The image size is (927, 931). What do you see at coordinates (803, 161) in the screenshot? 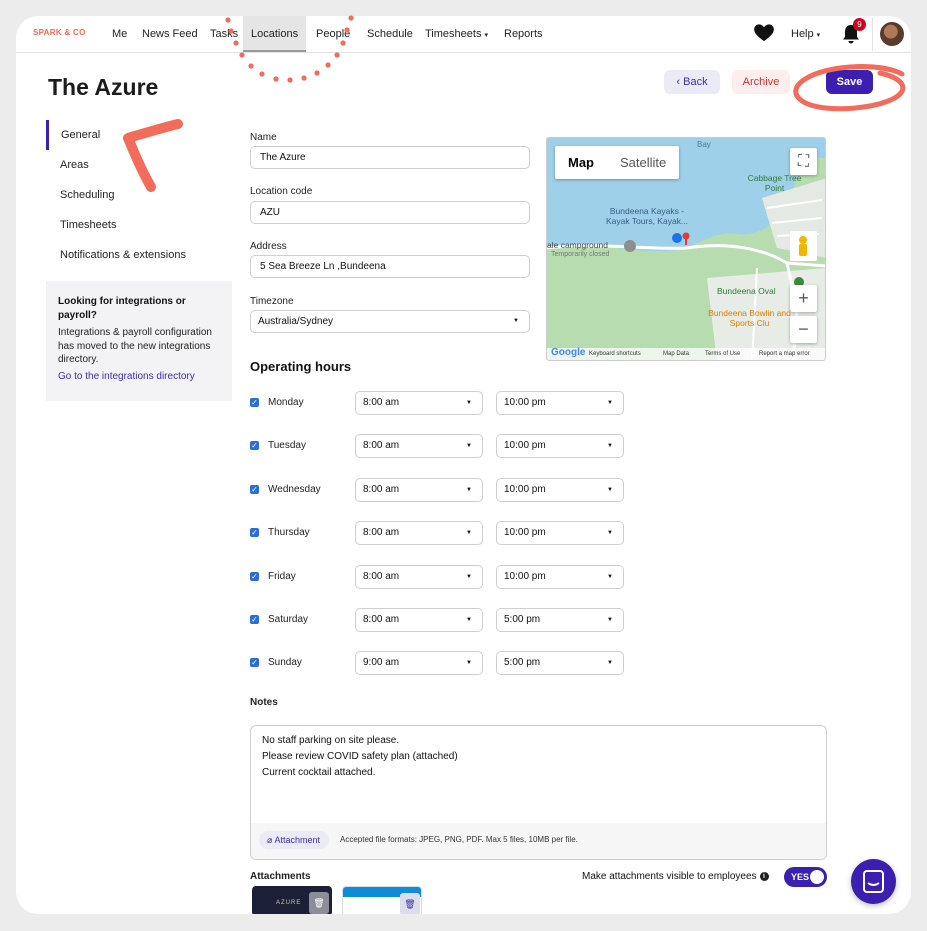
I see `fullscreen-icon: ⛶` at bounding box center [803, 161].